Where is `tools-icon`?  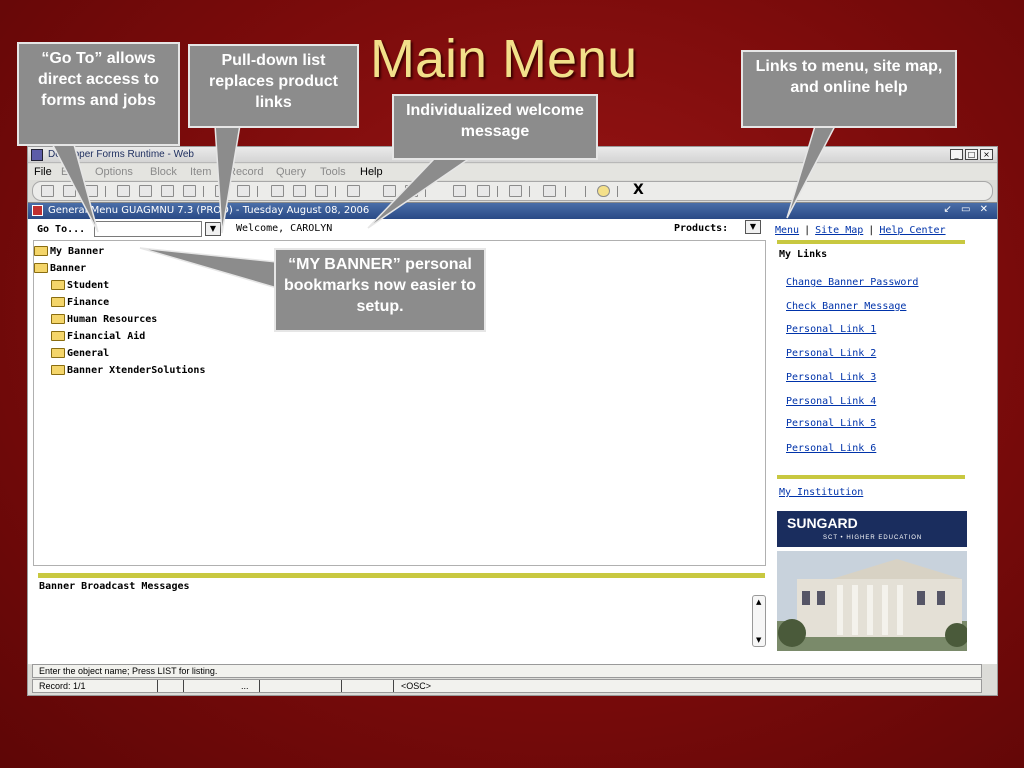 tools-icon is located at coordinates (411, 191).